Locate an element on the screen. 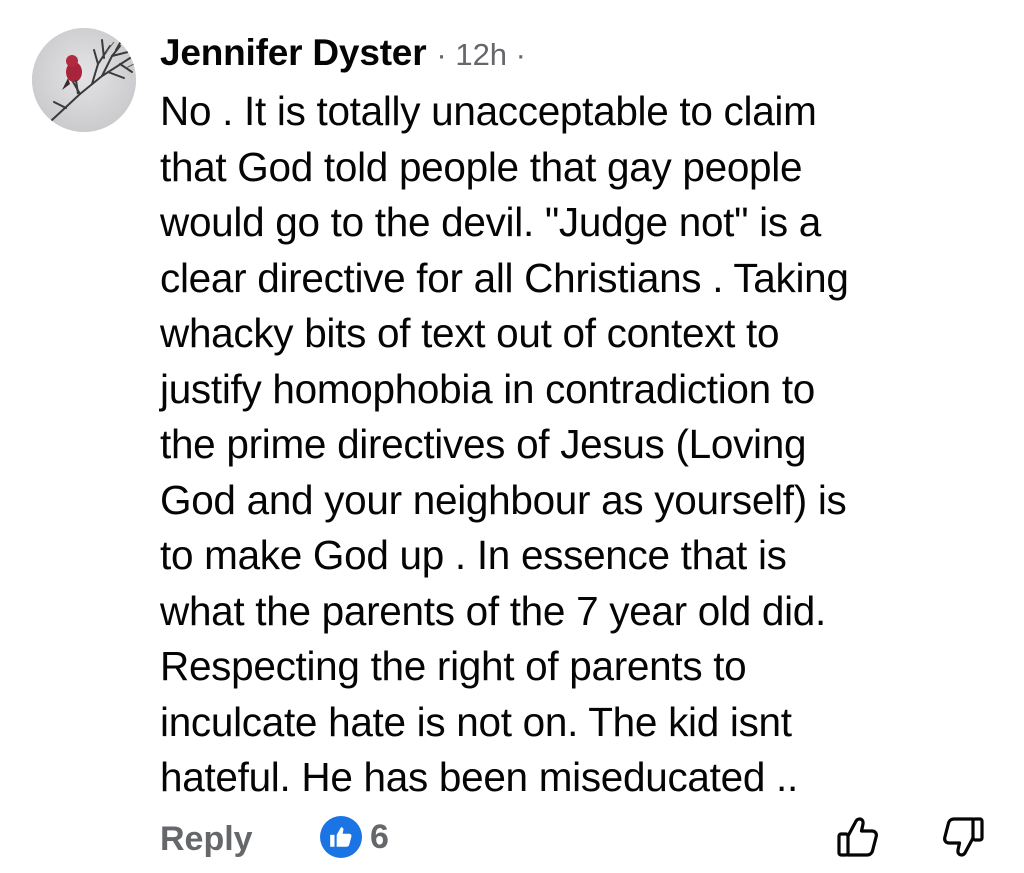  bird-on-branch-icon is located at coordinates (84, 80).